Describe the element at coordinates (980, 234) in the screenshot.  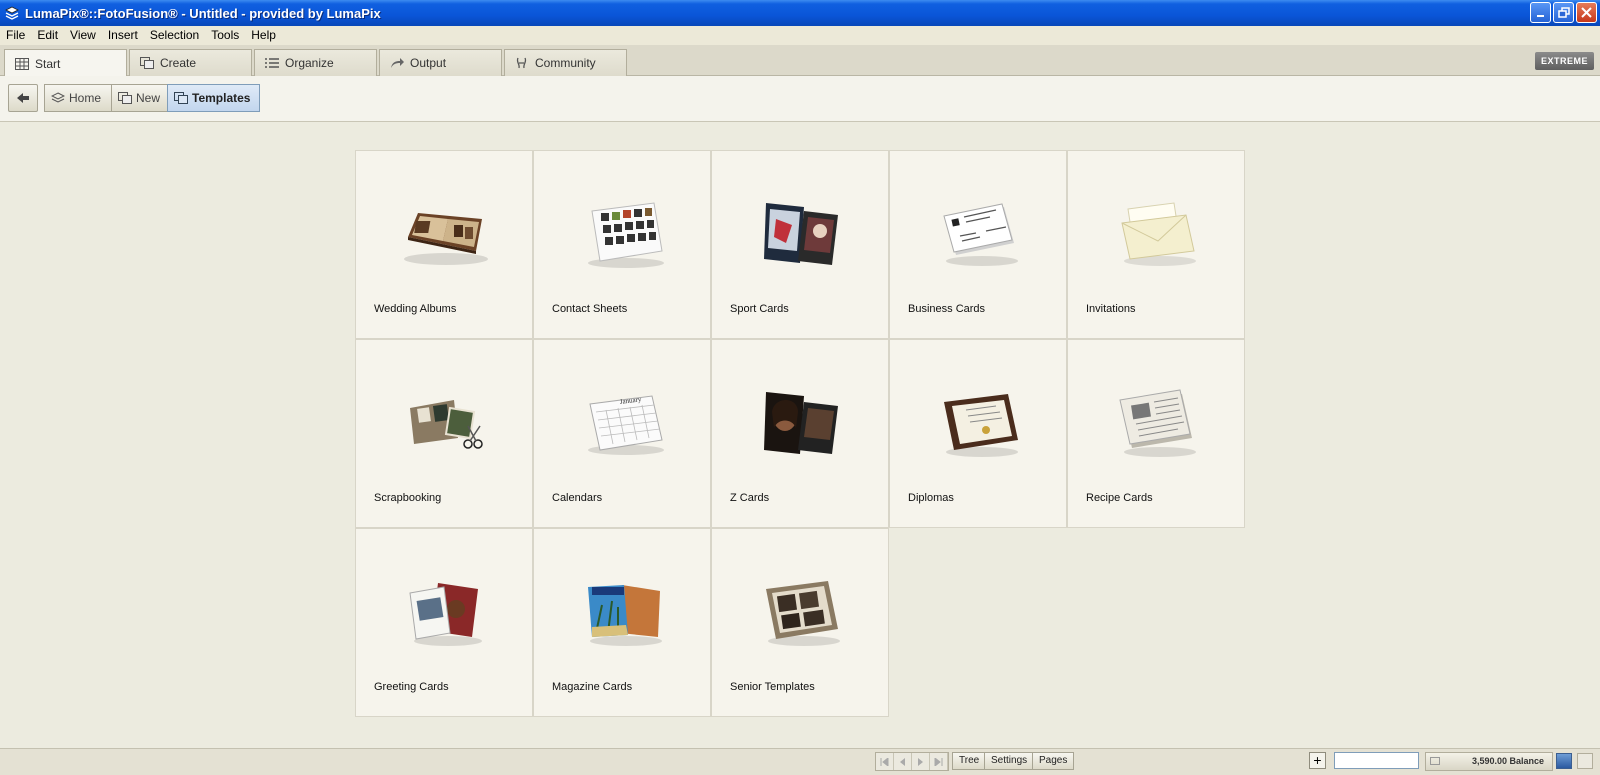
I see `business-cards-thumb` at that location.